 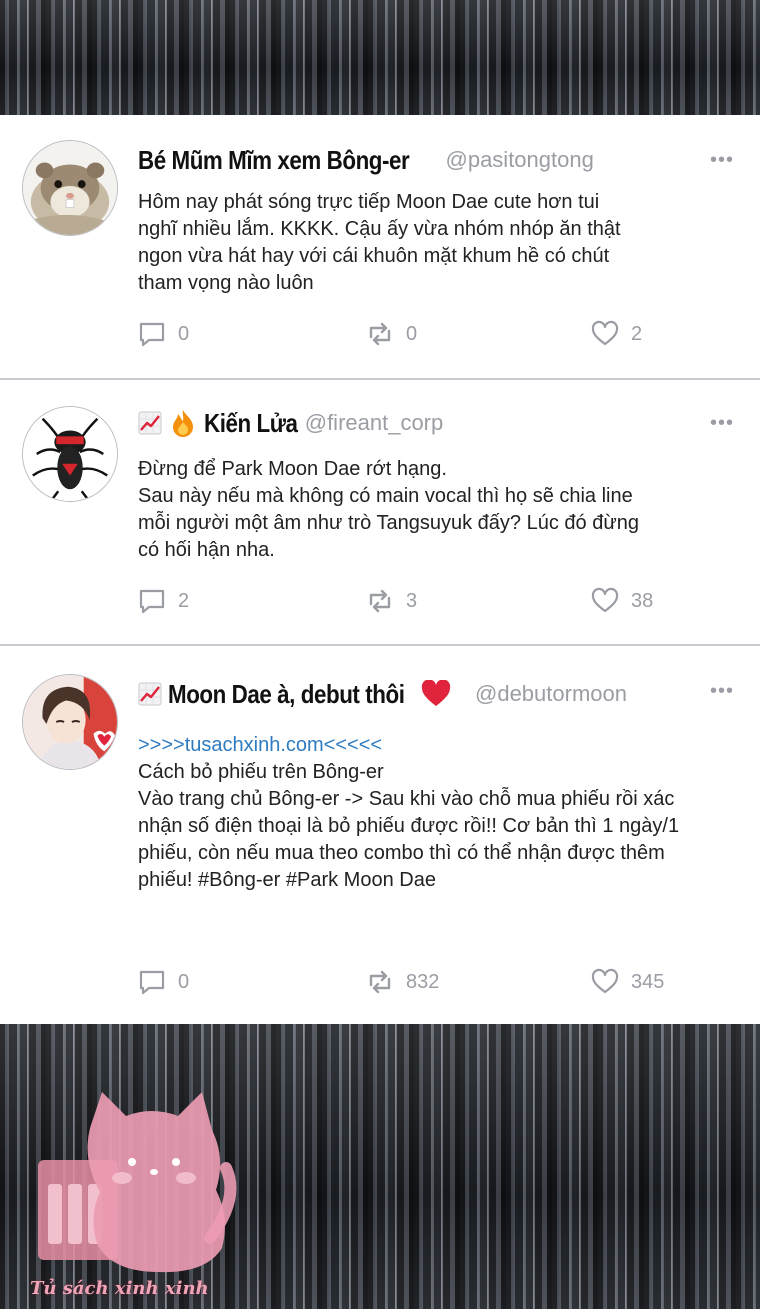 I want to click on tweet-actions: 0 0 2, so click(x=418, y=335).